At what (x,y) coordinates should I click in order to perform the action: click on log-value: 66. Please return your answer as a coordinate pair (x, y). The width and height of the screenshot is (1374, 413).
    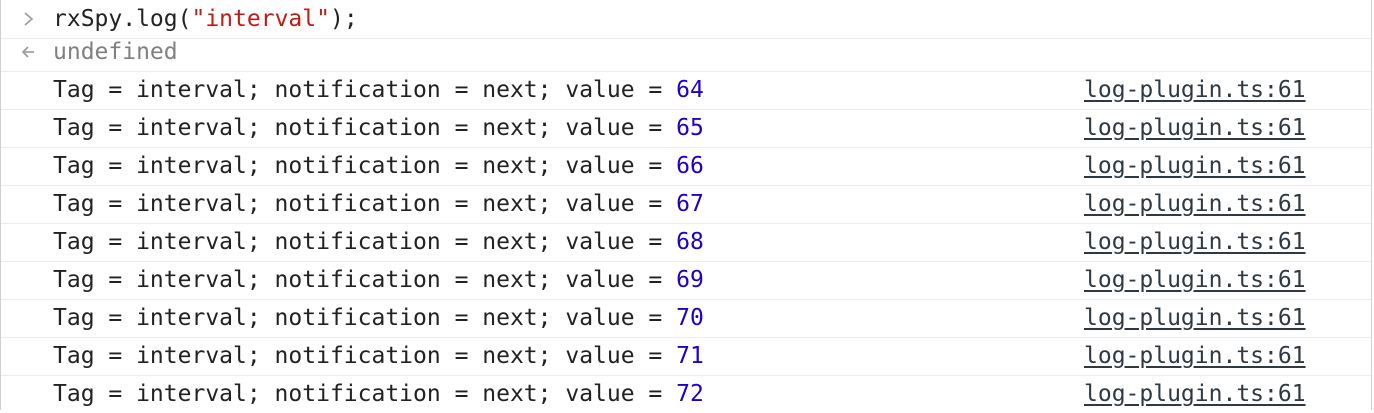
    Looking at the image, I should click on (690, 166).